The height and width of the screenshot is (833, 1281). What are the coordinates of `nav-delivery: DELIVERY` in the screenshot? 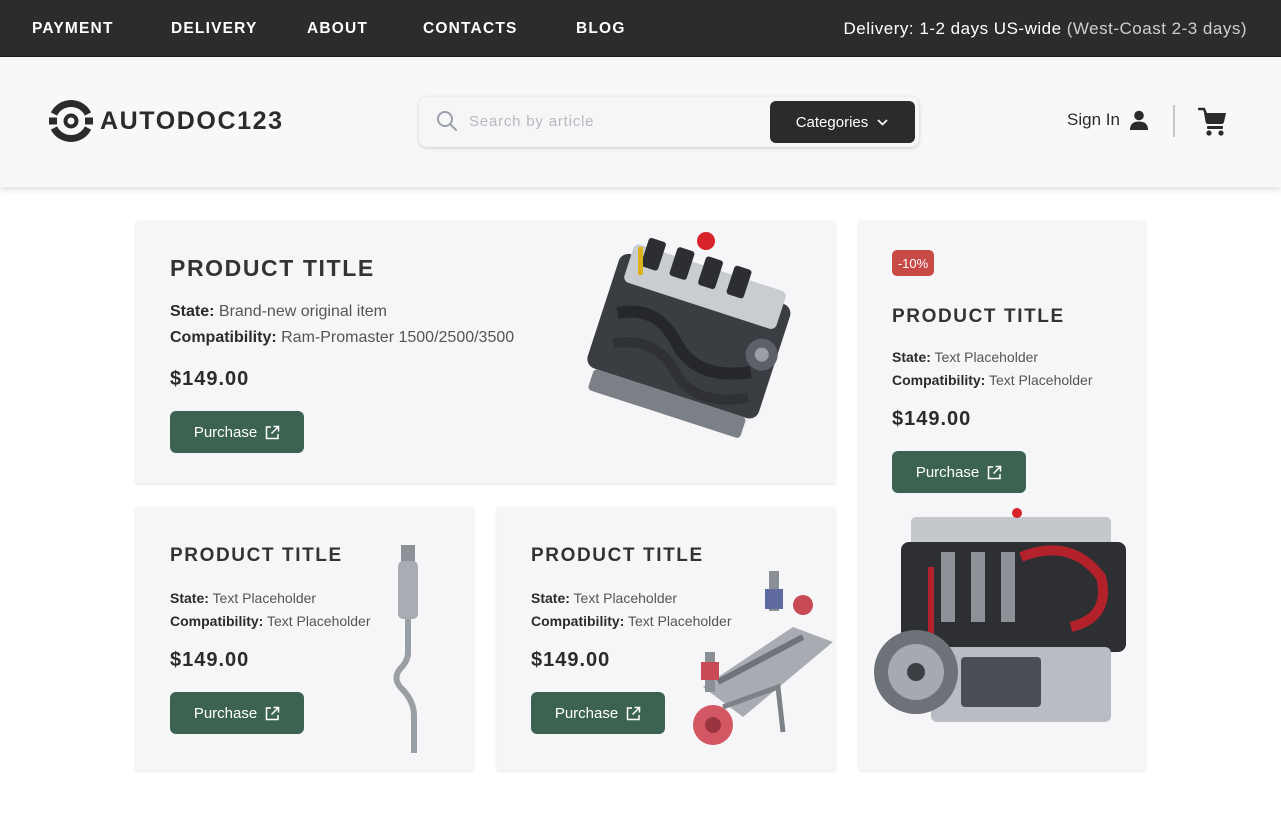 It's located at (214, 29).